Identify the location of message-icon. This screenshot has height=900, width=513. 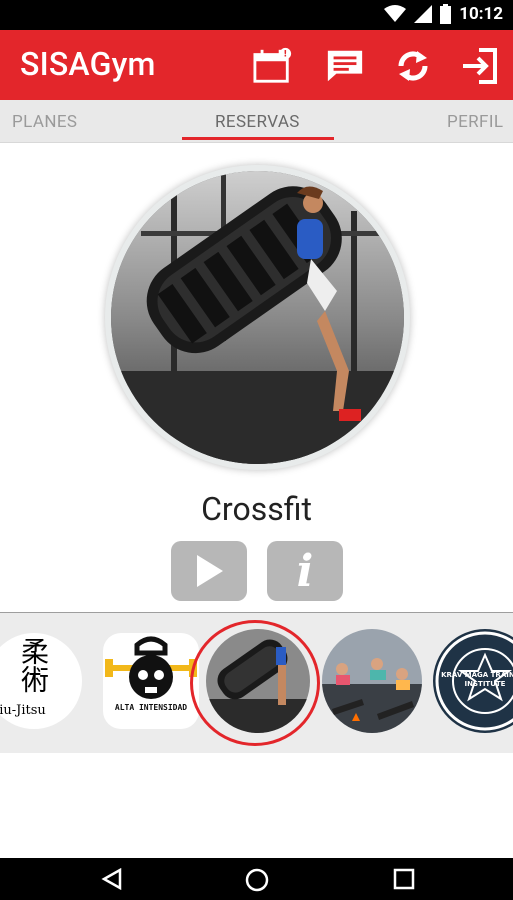
(345, 66).